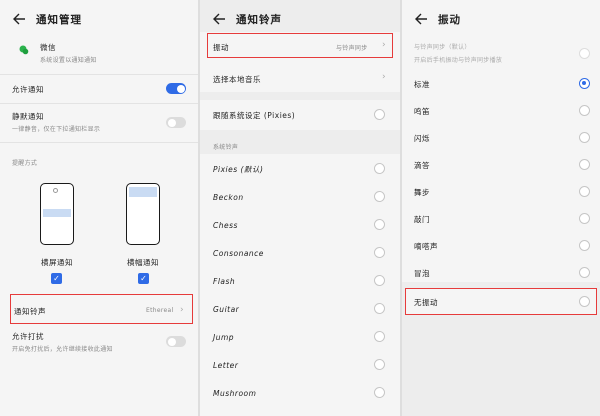 The image size is (600, 416). I want to click on tone-label: Chess, so click(225, 225).